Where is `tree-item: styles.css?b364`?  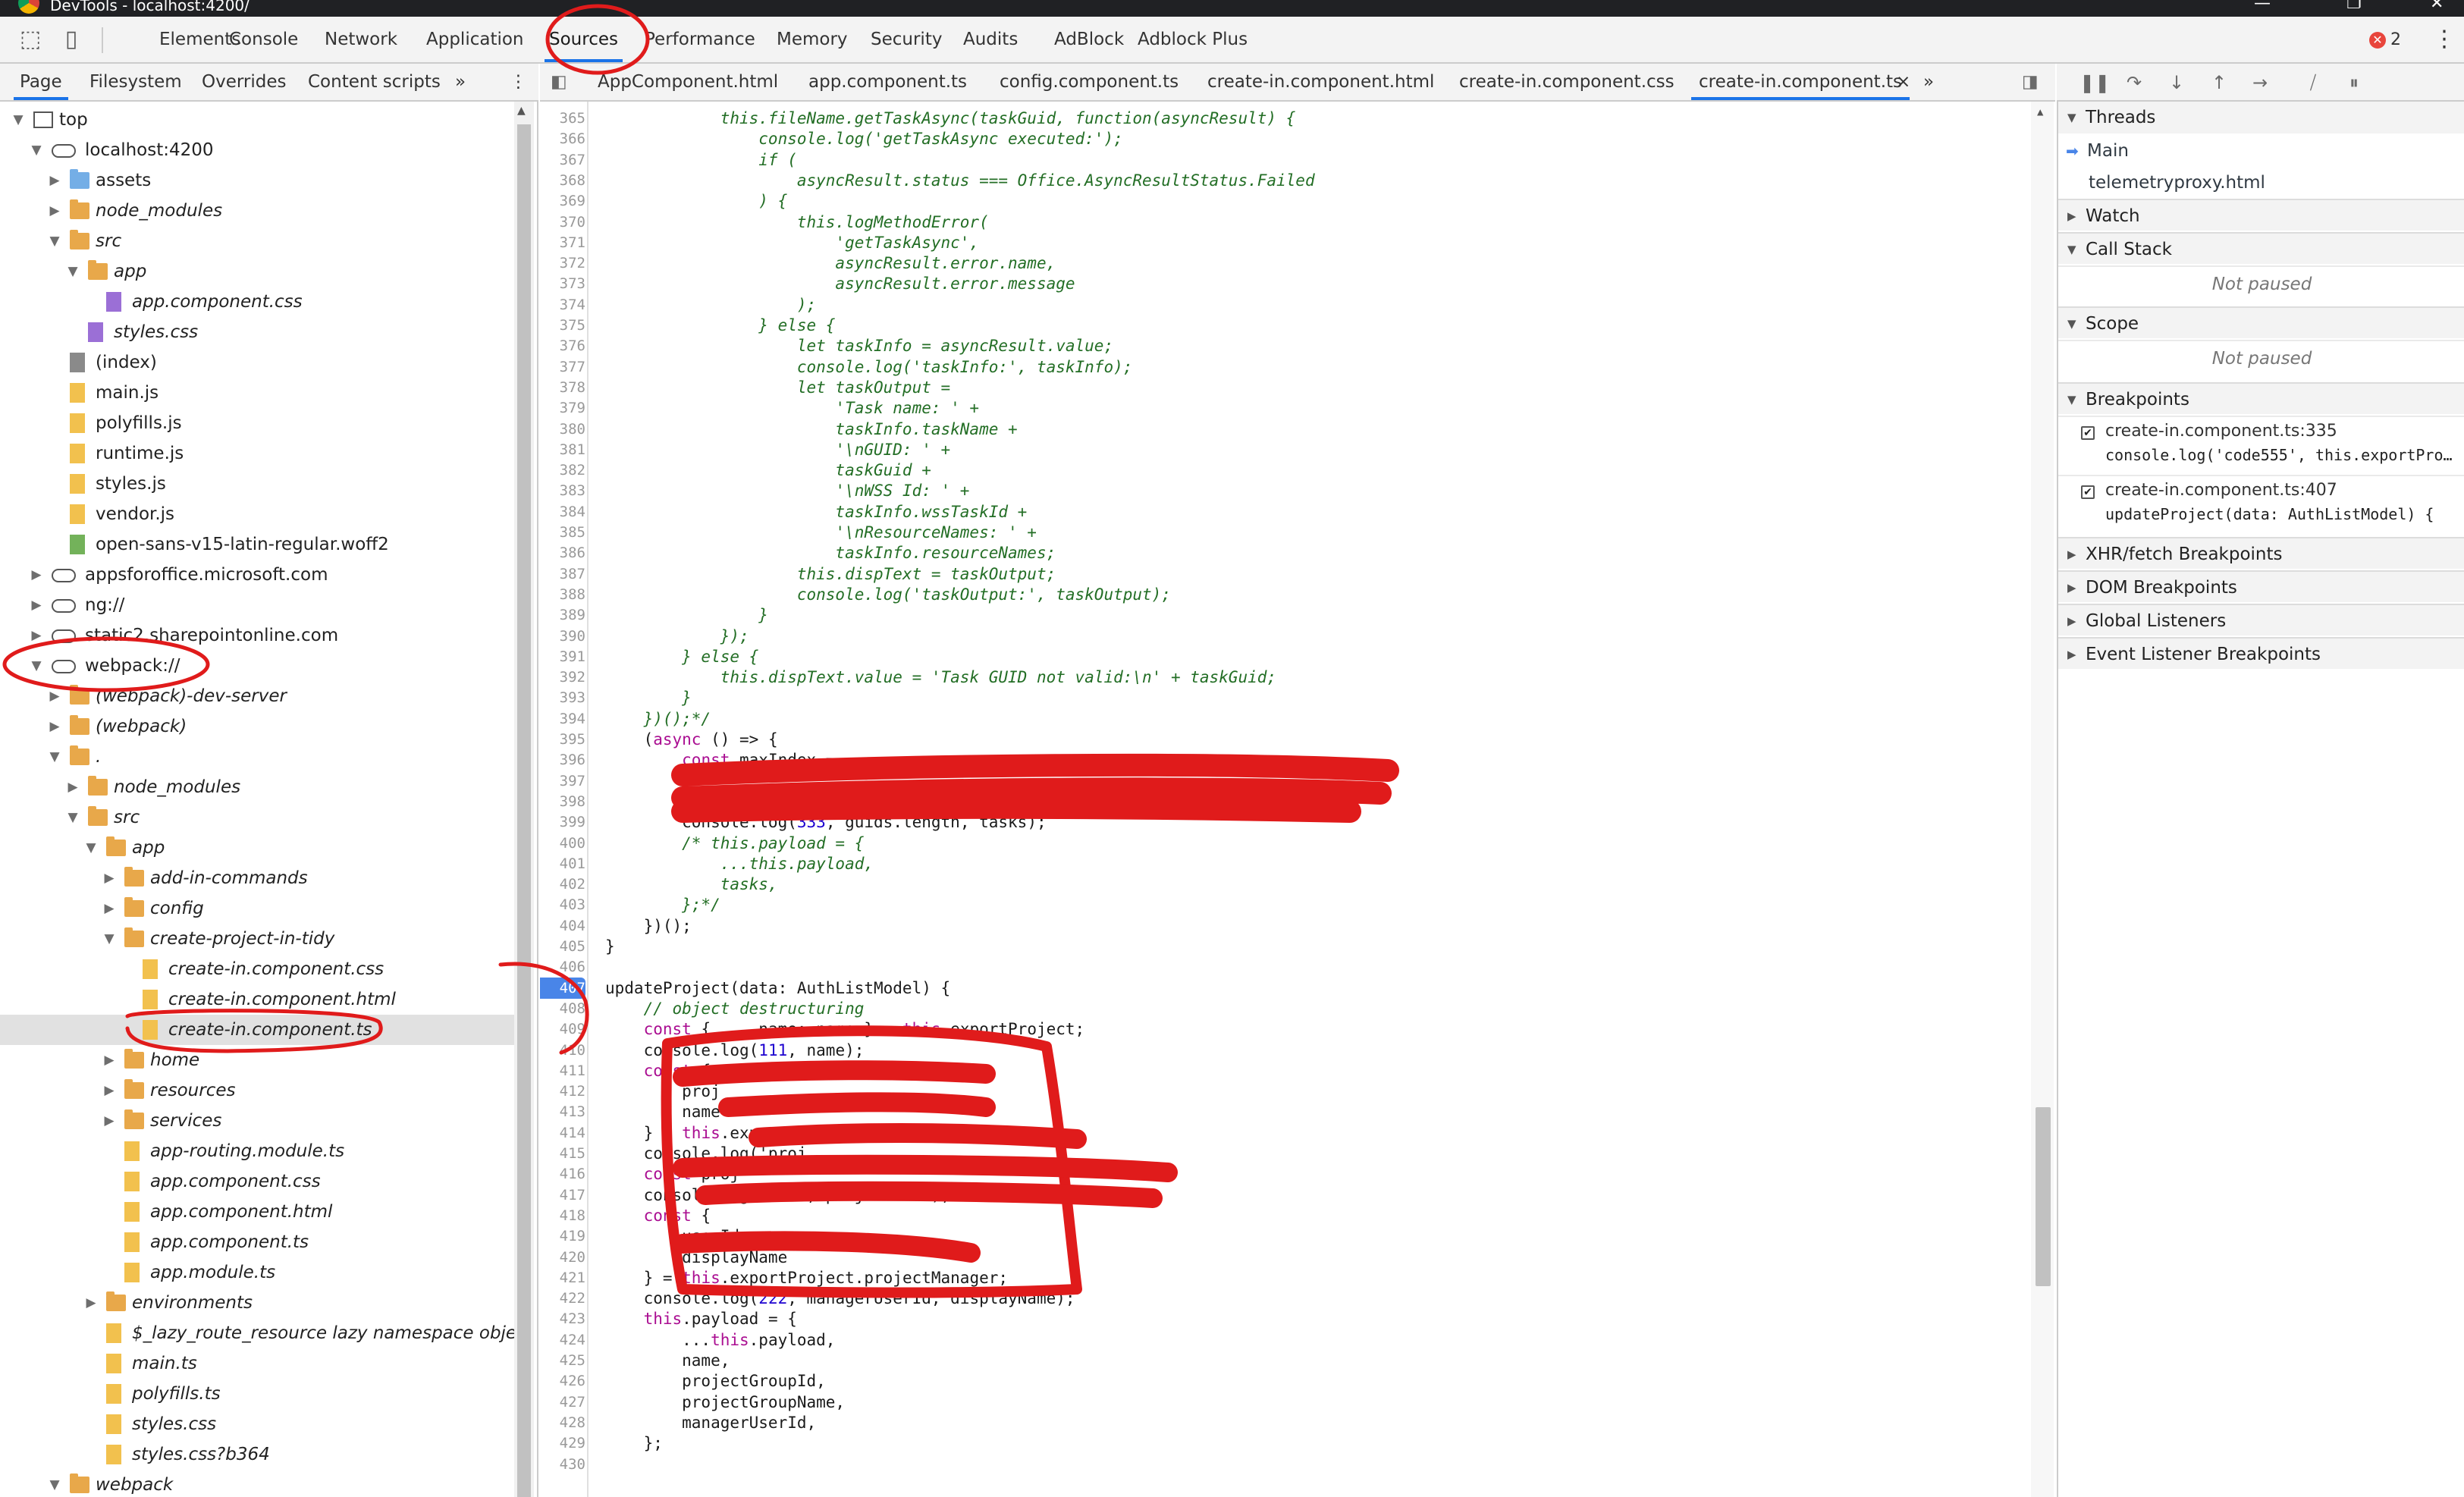 tree-item: styles.css?b364 is located at coordinates (262, 1454).